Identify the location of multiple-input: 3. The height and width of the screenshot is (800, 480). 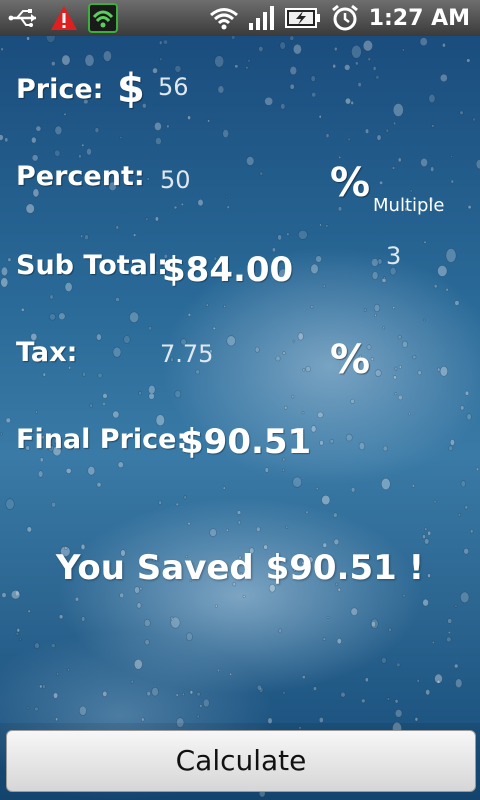
(393, 256).